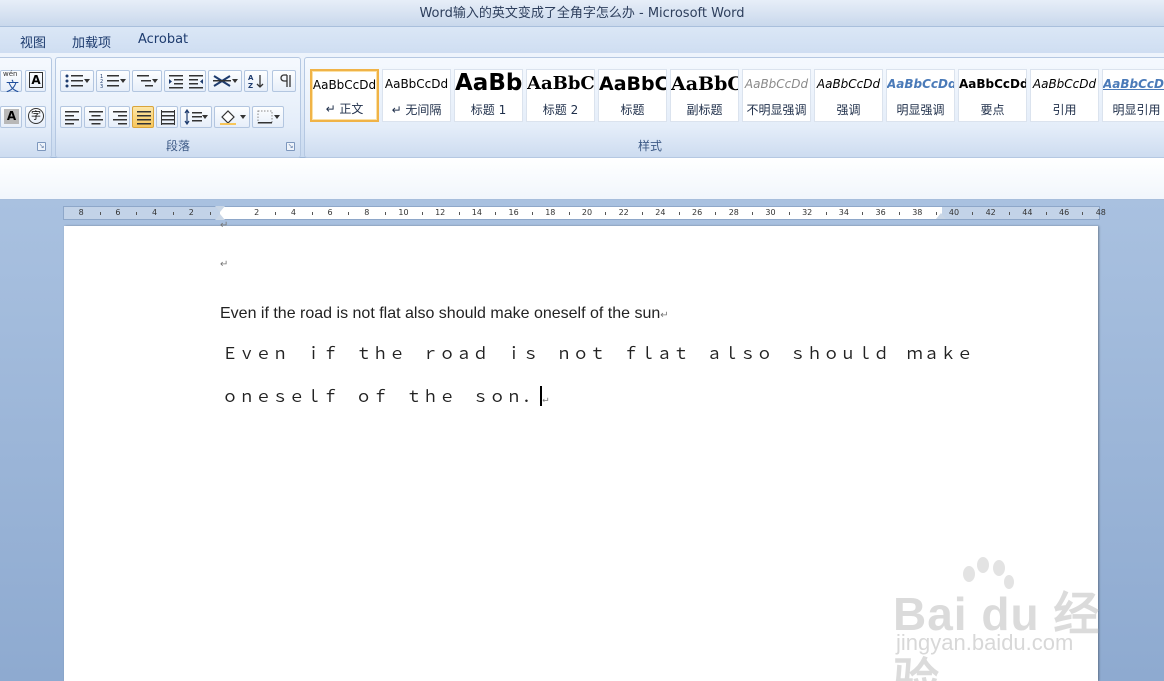  I want to click on char-shading-icon: A, so click(11, 116).